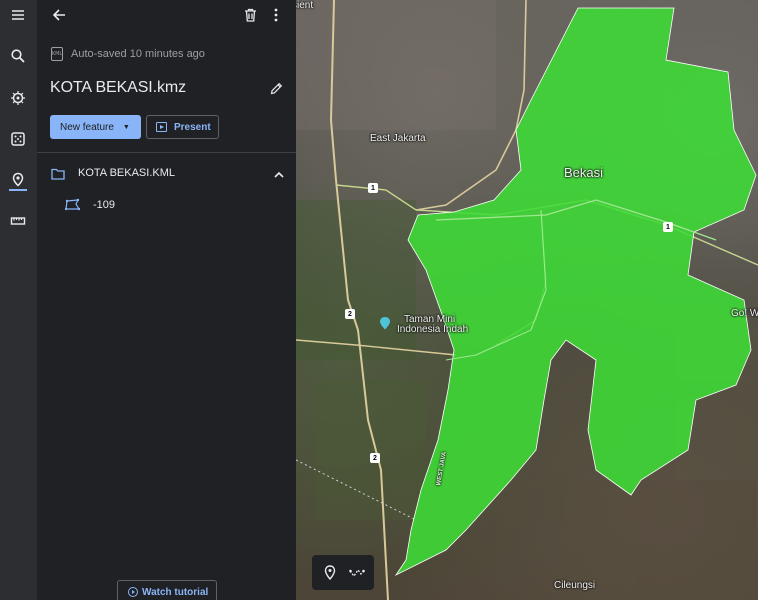 This screenshot has width=758, height=600. What do you see at coordinates (18, 190) in the screenshot?
I see `active-indicator` at bounding box center [18, 190].